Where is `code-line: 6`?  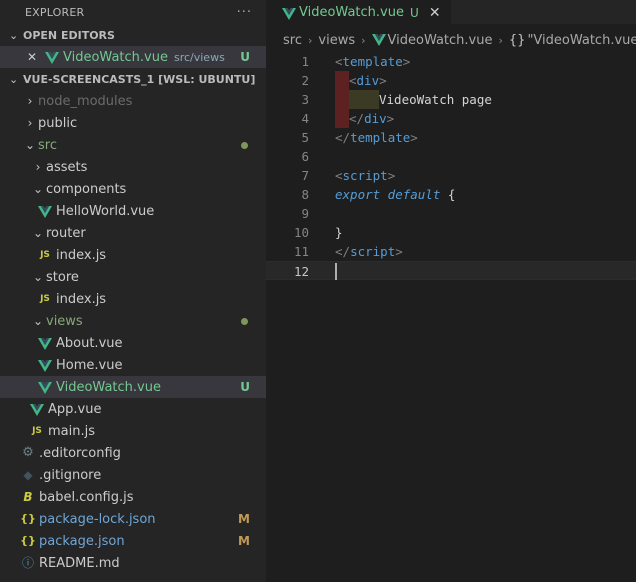
code-line: 6 is located at coordinates (451, 156).